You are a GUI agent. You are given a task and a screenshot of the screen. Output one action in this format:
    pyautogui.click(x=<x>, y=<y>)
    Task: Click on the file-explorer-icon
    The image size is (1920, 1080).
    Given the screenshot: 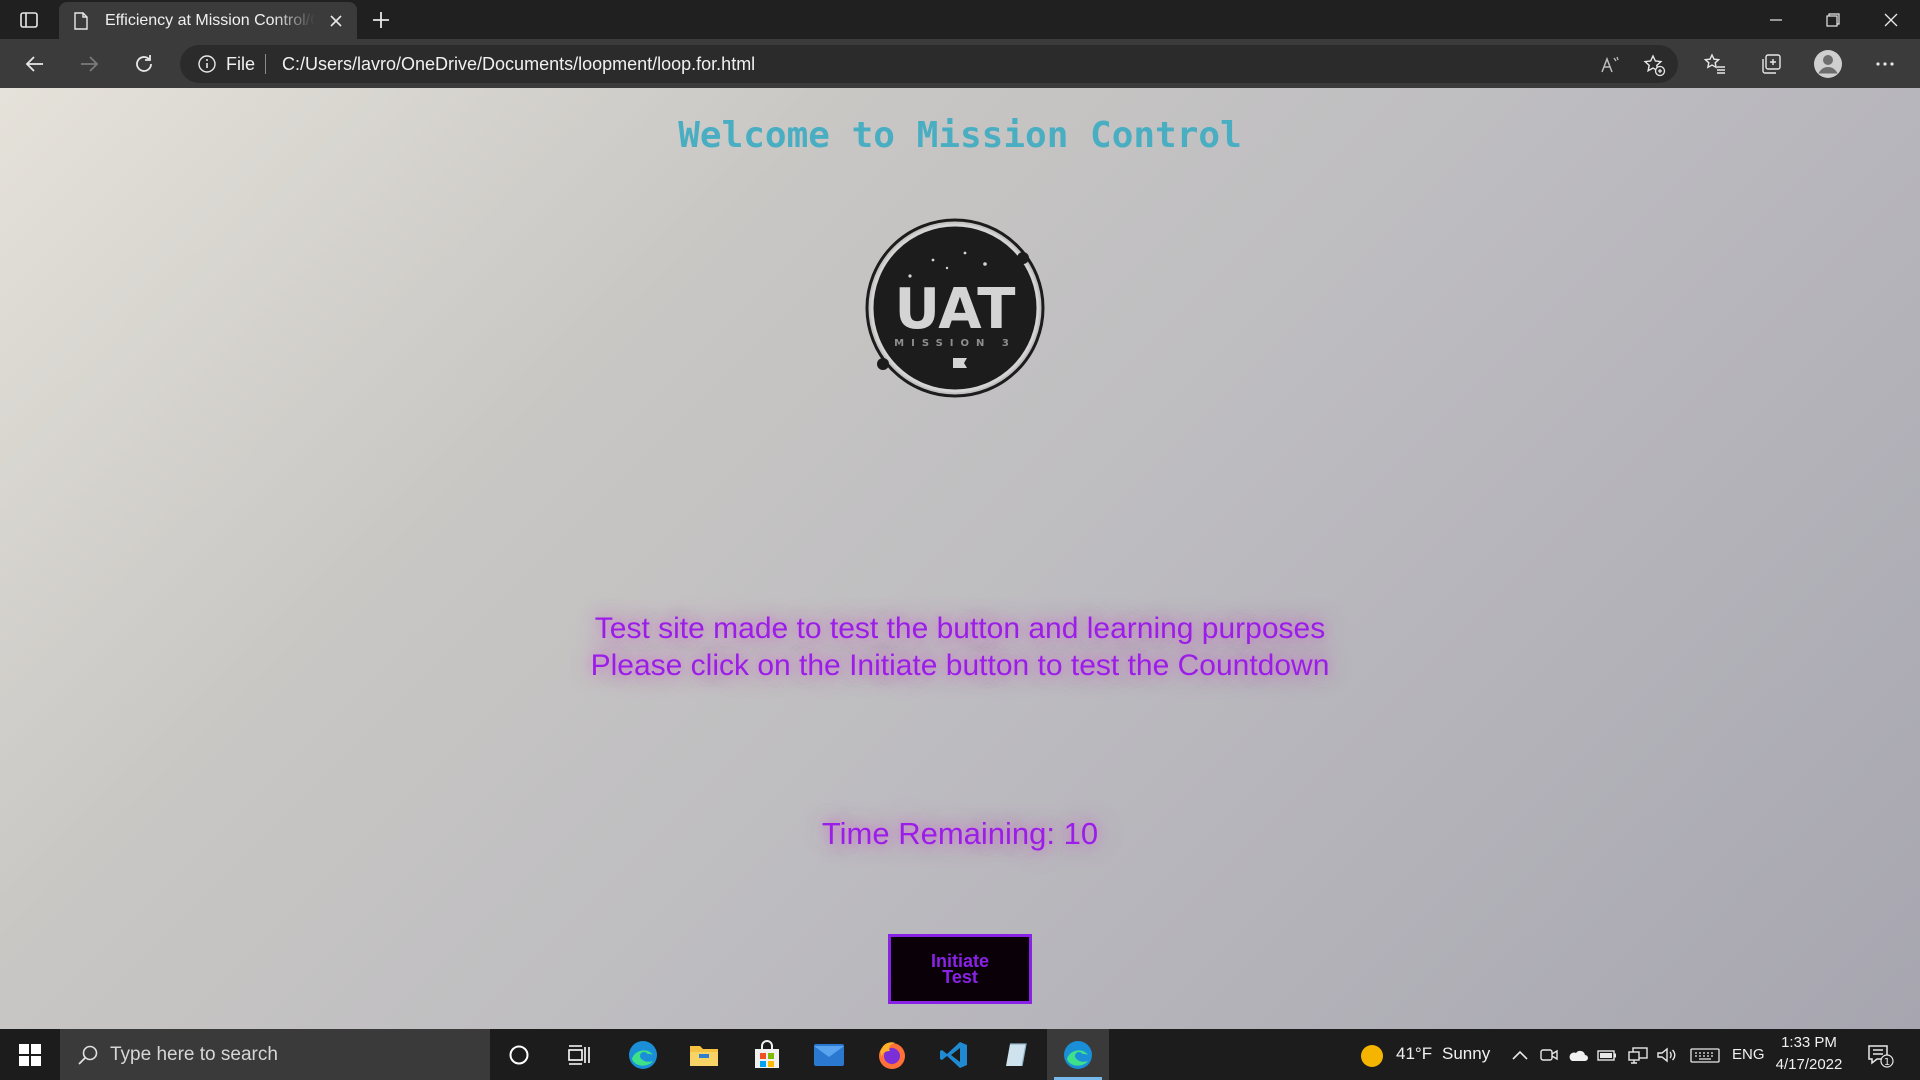 What is the action you would take?
    pyautogui.click(x=704, y=1054)
    